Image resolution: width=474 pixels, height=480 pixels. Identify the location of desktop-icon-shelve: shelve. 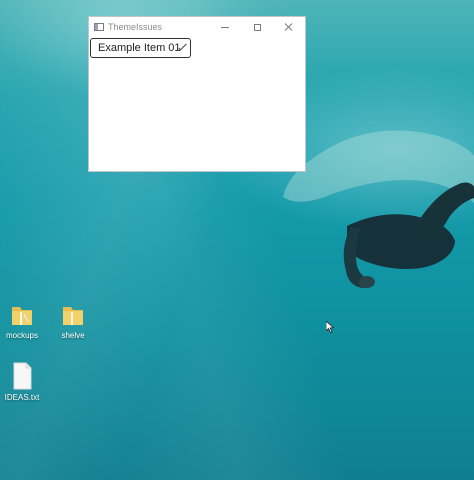
(73, 320).